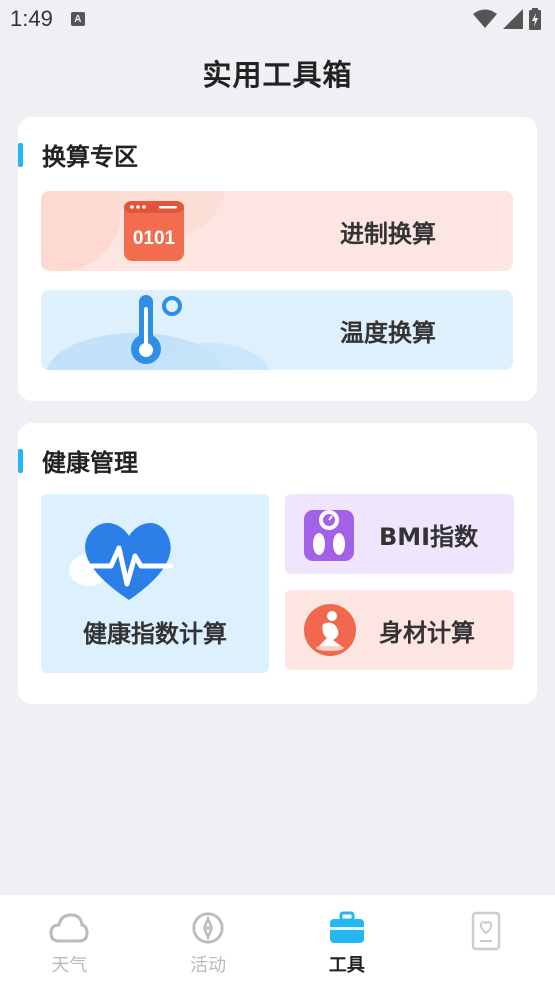 The image size is (555, 988). I want to click on temperature-conversion-button: 温度换算, so click(277, 330).